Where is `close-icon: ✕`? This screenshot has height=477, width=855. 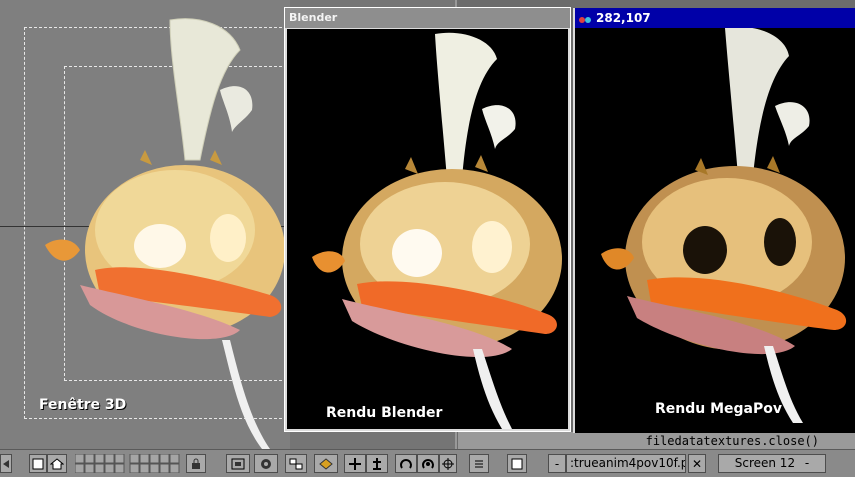 close-icon: ✕ is located at coordinates (697, 463).